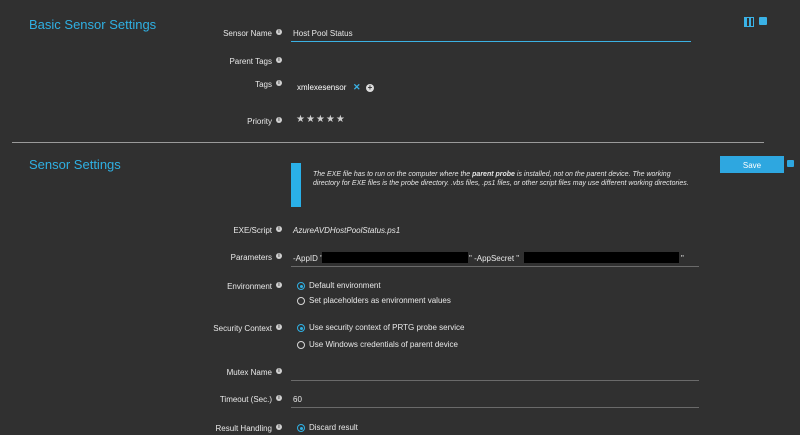 This screenshot has height=435, width=800. I want to click on save-button: Save, so click(752, 164).